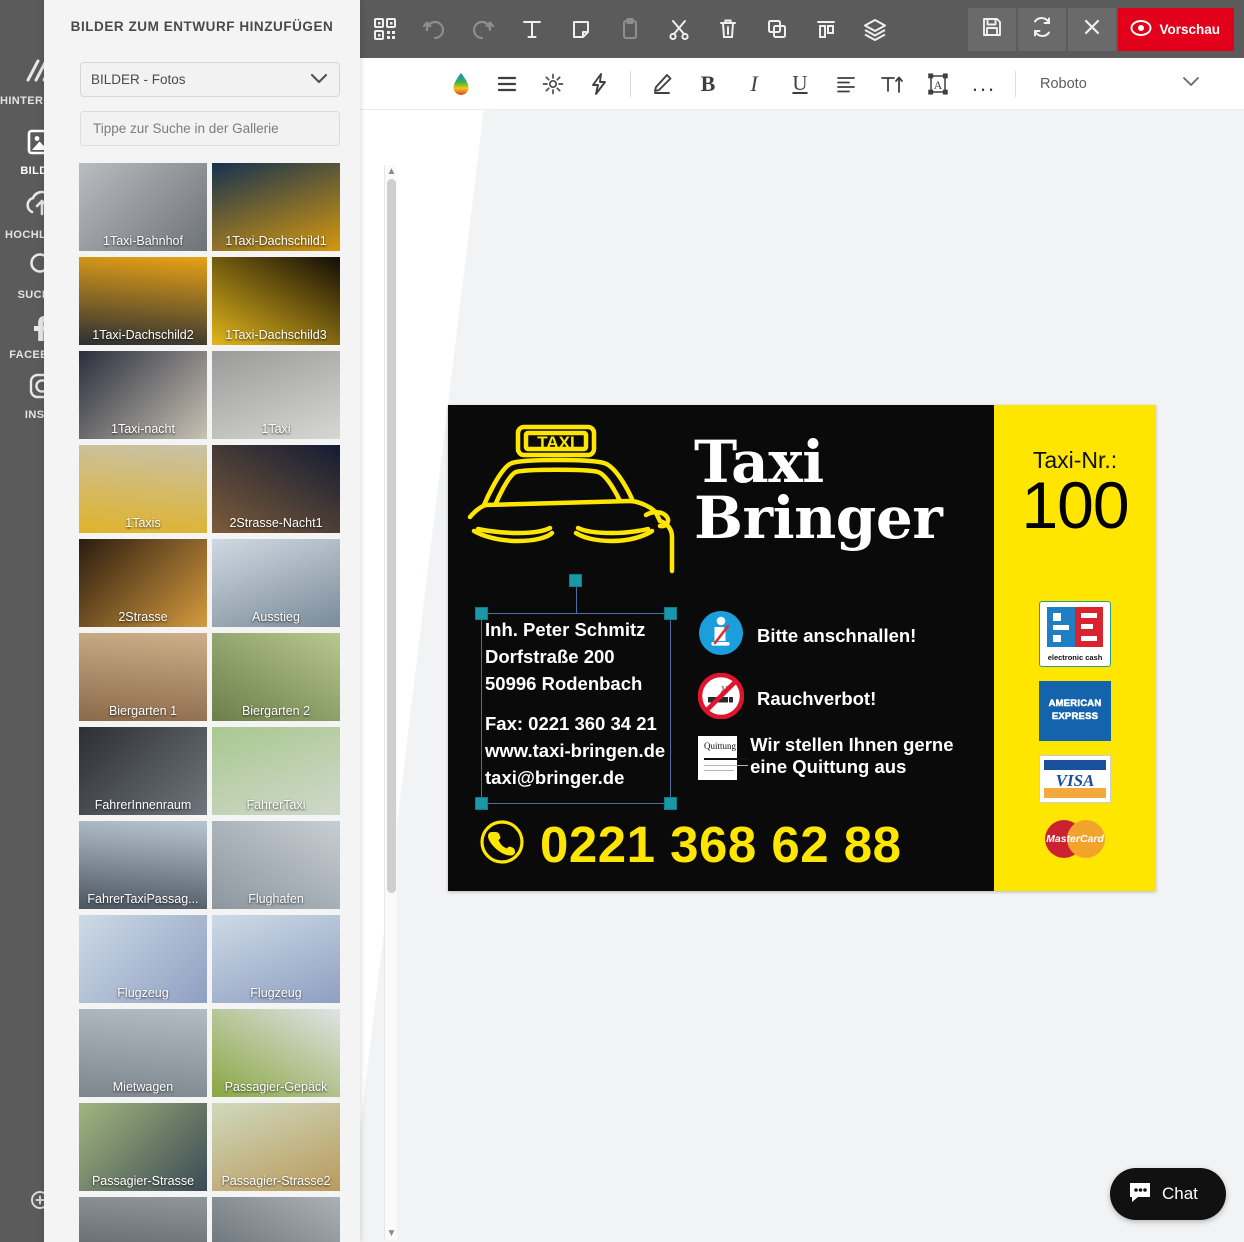  What do you see at coordinates (1168, 1194) in the screenshot?
I see `chat-widget-button: Chat` at bounding box center [1168, 1194].